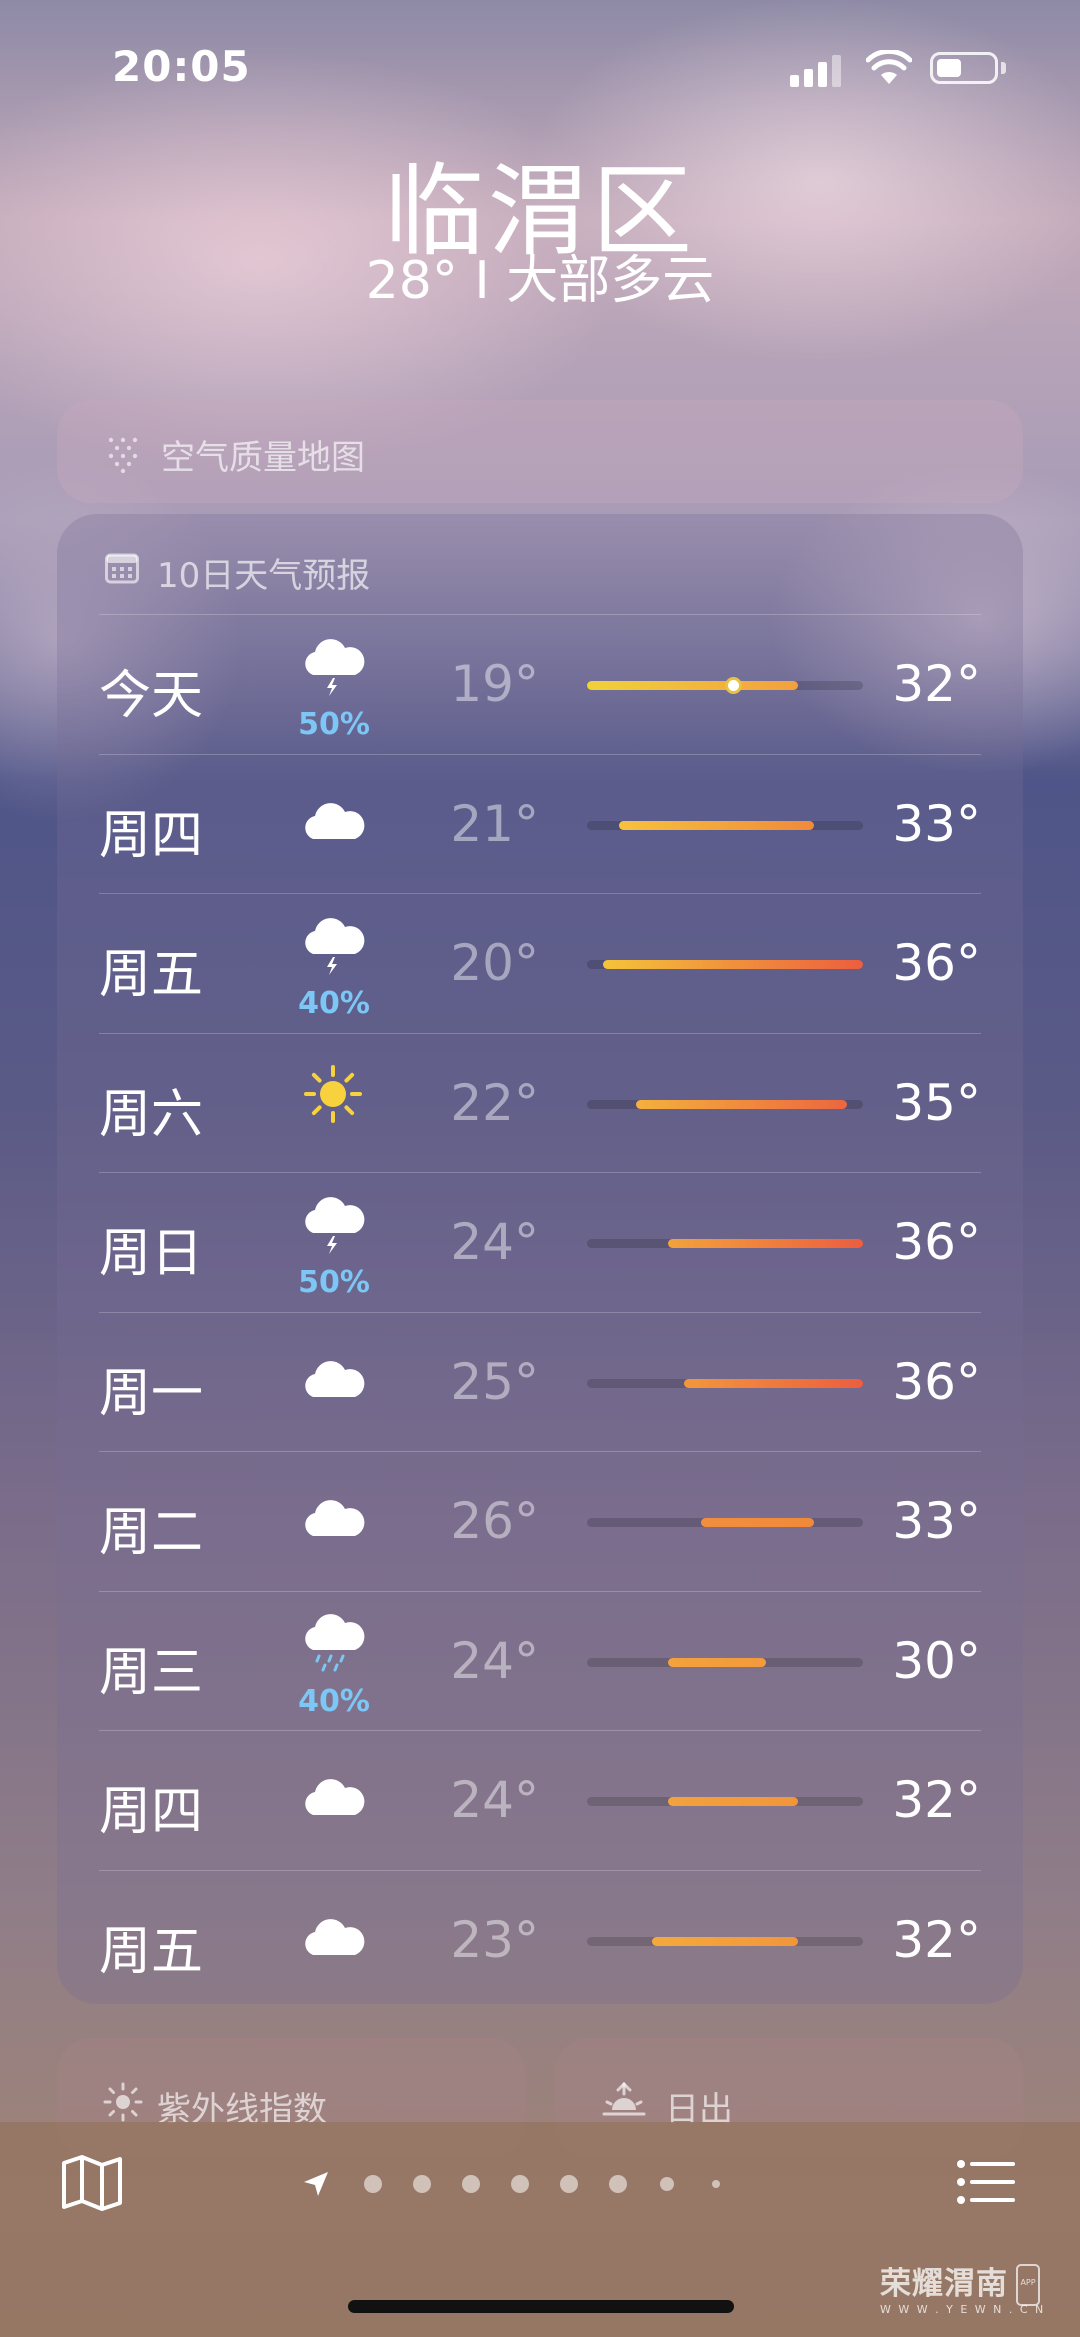 This screenshot has height=2337, width=1080. I want to click on high-temperature: 35°, so click(936, 1102).